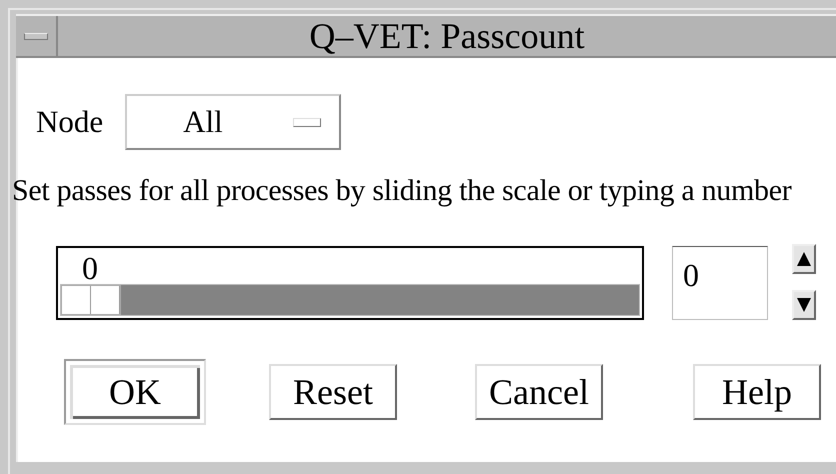 The width and height of the screenshot is (836, 474). What do you see at coordinates (804, 305) in the screenshot?
I see `down-arrow-icon` at bounding box center [804, 305].